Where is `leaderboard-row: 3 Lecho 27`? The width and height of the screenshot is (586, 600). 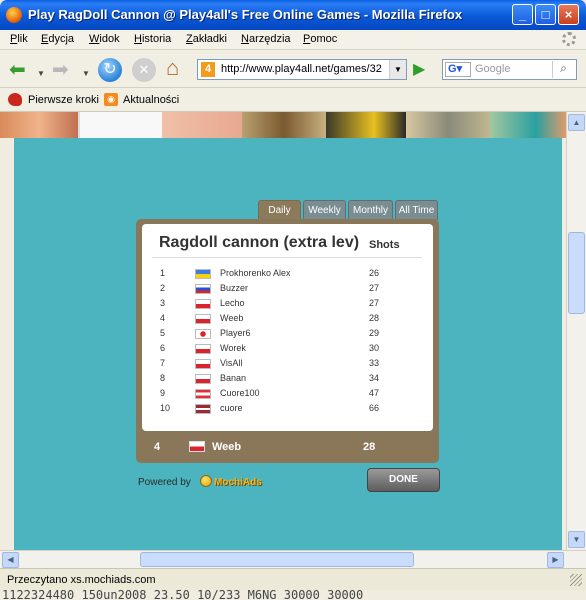
leaderboard-row: 3 Lecho 27 is located at coordinates (287, 303).